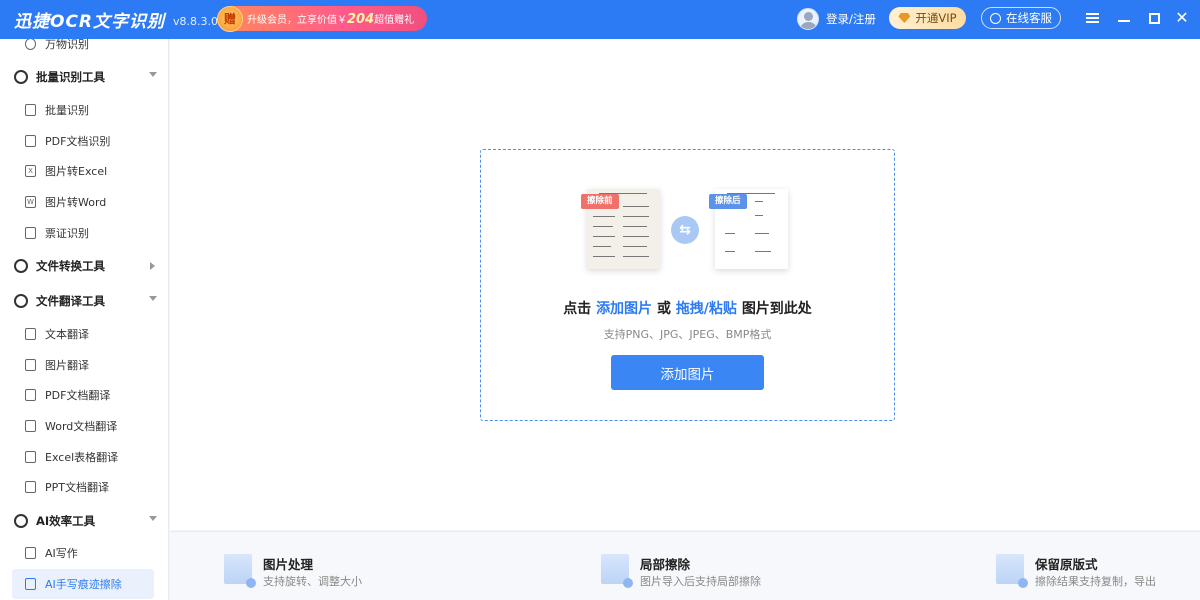 The height and width of the screenshot is (600, 1200). Describe the element at coordinates (30, 233) in the screenshot. I see `ticket-icon` at that location.